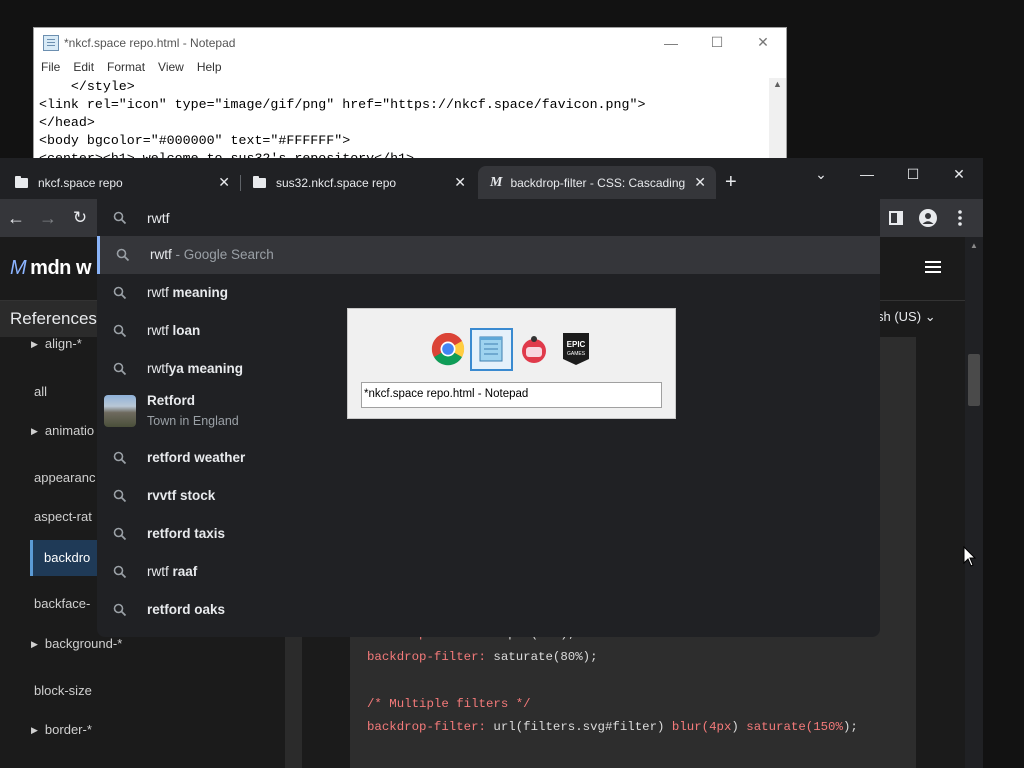 The height and width of the screenshot is (768, 1024). Describe the element at coordinates (534, 349) in the screenshot. I see `red-app-icon` at that location.